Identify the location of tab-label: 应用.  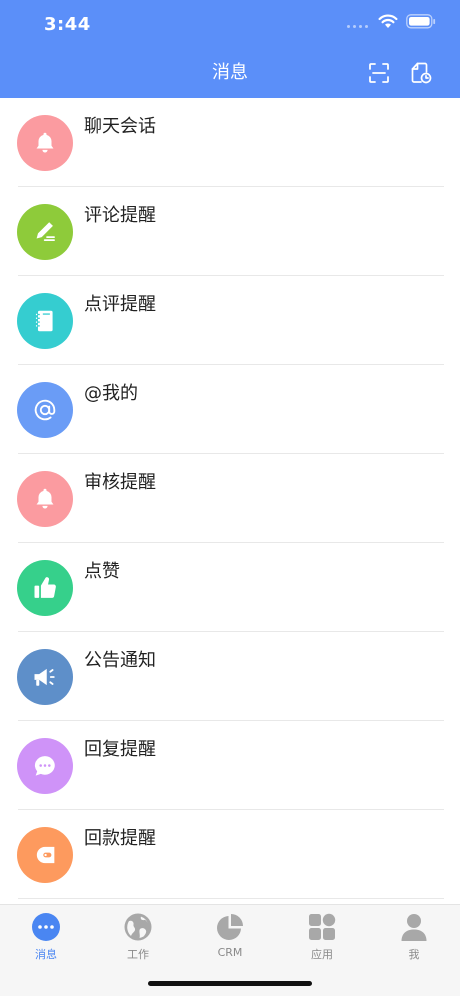
(322, 954).